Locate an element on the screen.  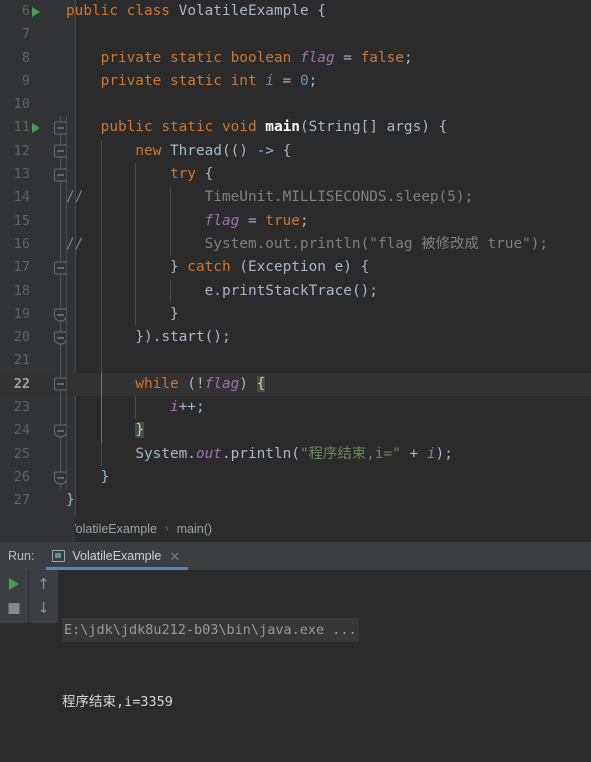
line-number: 26 is located at coordinates (21, 476).